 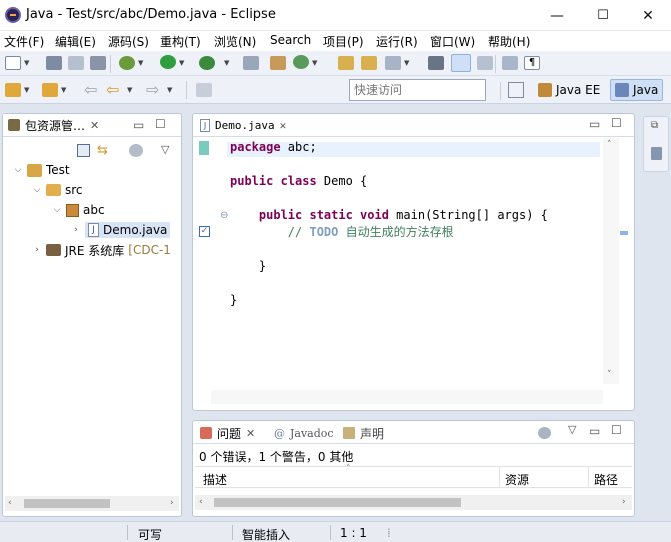 I want to click on forward-icon: ⇨, so click(x=152, y=89).